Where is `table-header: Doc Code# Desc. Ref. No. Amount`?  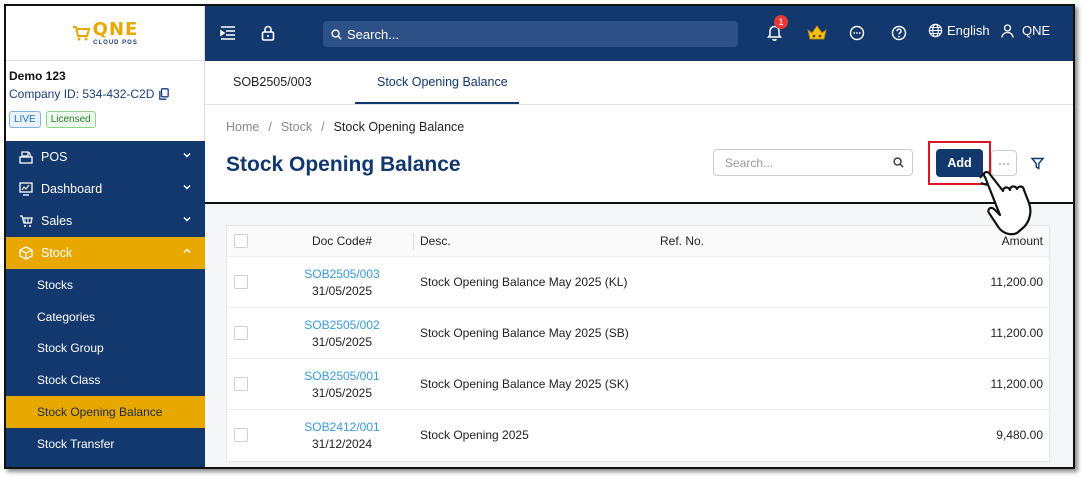
table-header: Doc Code# Desc. Ref. No. Amount is located at coordinates (638, 241).